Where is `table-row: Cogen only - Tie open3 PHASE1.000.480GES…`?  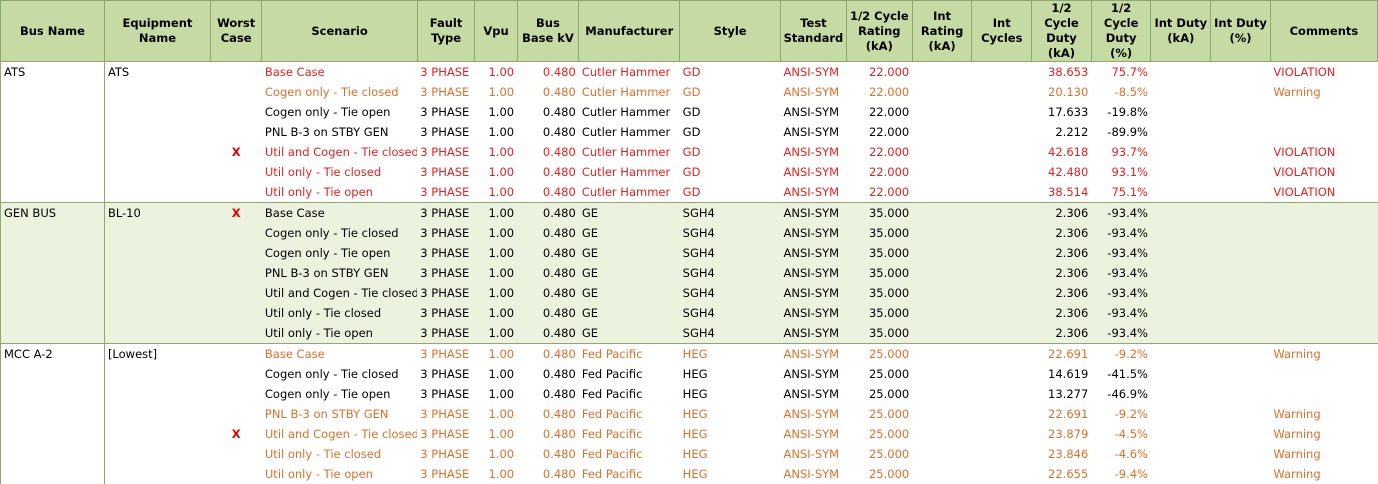
table-row: Cogen only - Tie open3 PHASE1.000.480GES… is located at coordinates (689, 253).